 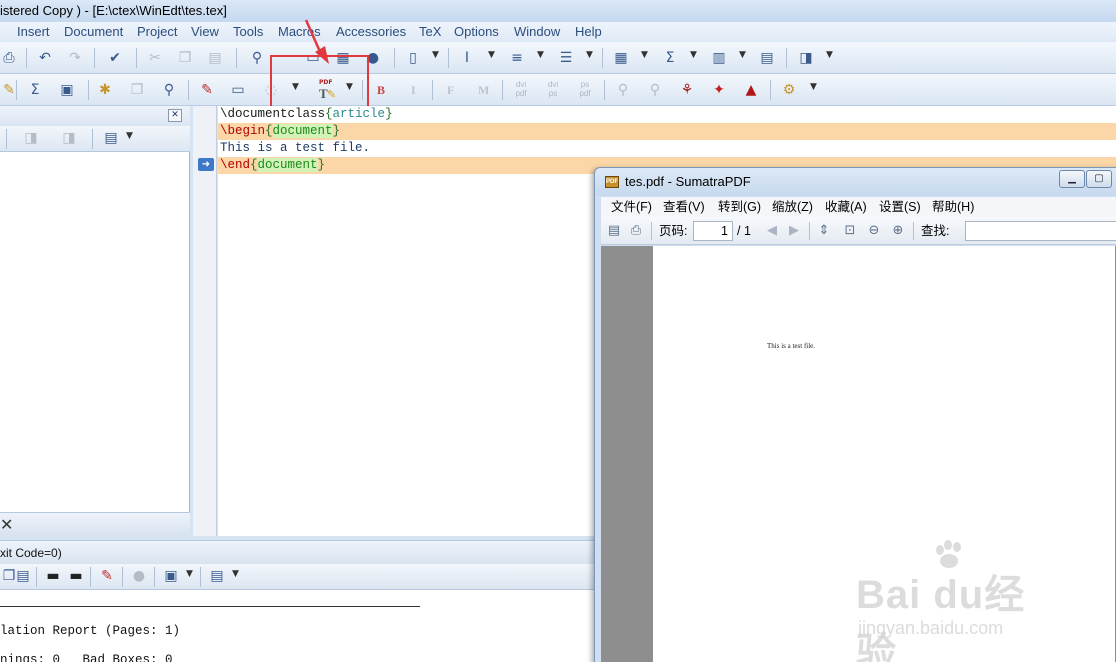 I want to click on menu-file: 文件(F), so click(x=631, y=207).